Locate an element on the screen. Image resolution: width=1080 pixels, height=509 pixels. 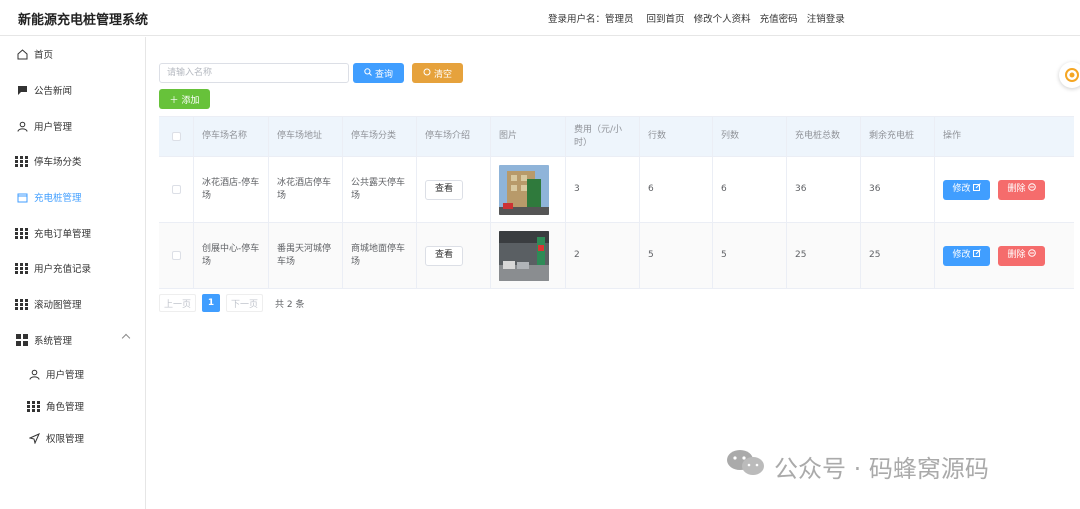
sidebar-item-parking-category: 停车场分类 is located at coordinates (72, 161).